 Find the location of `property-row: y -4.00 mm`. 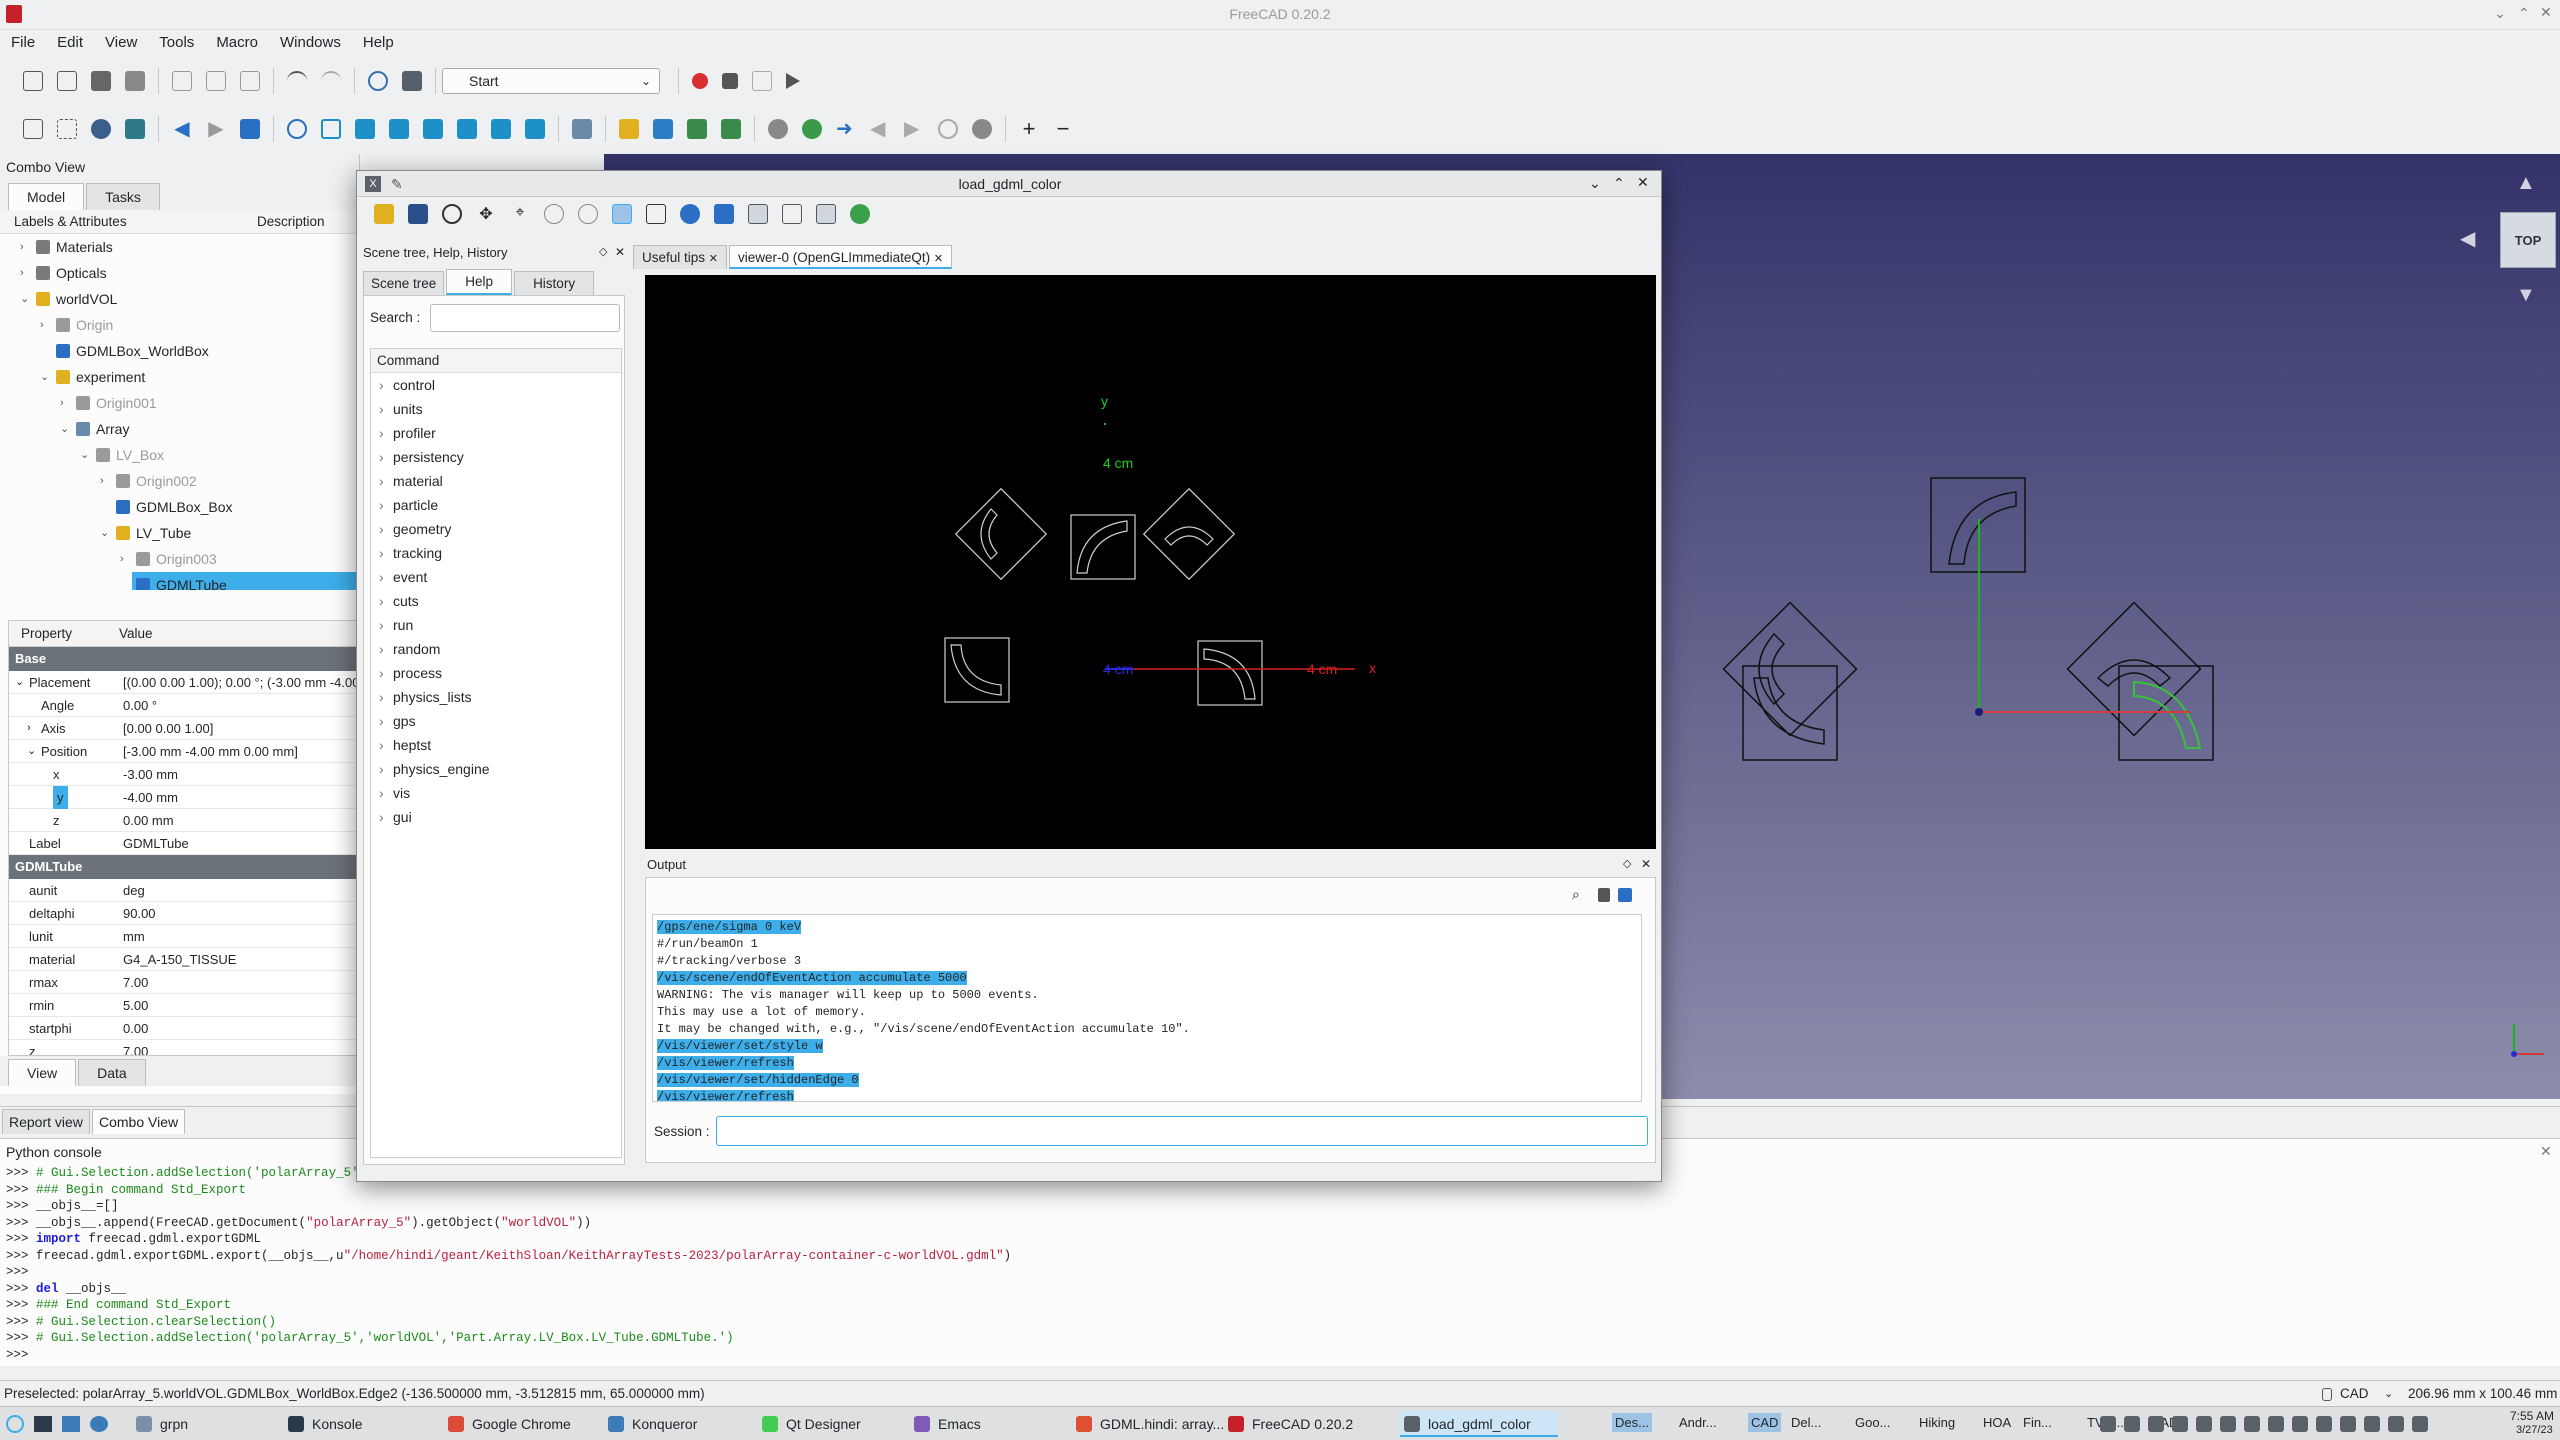

property-row: y -4.00 mm is located at coordinates (184, 797).